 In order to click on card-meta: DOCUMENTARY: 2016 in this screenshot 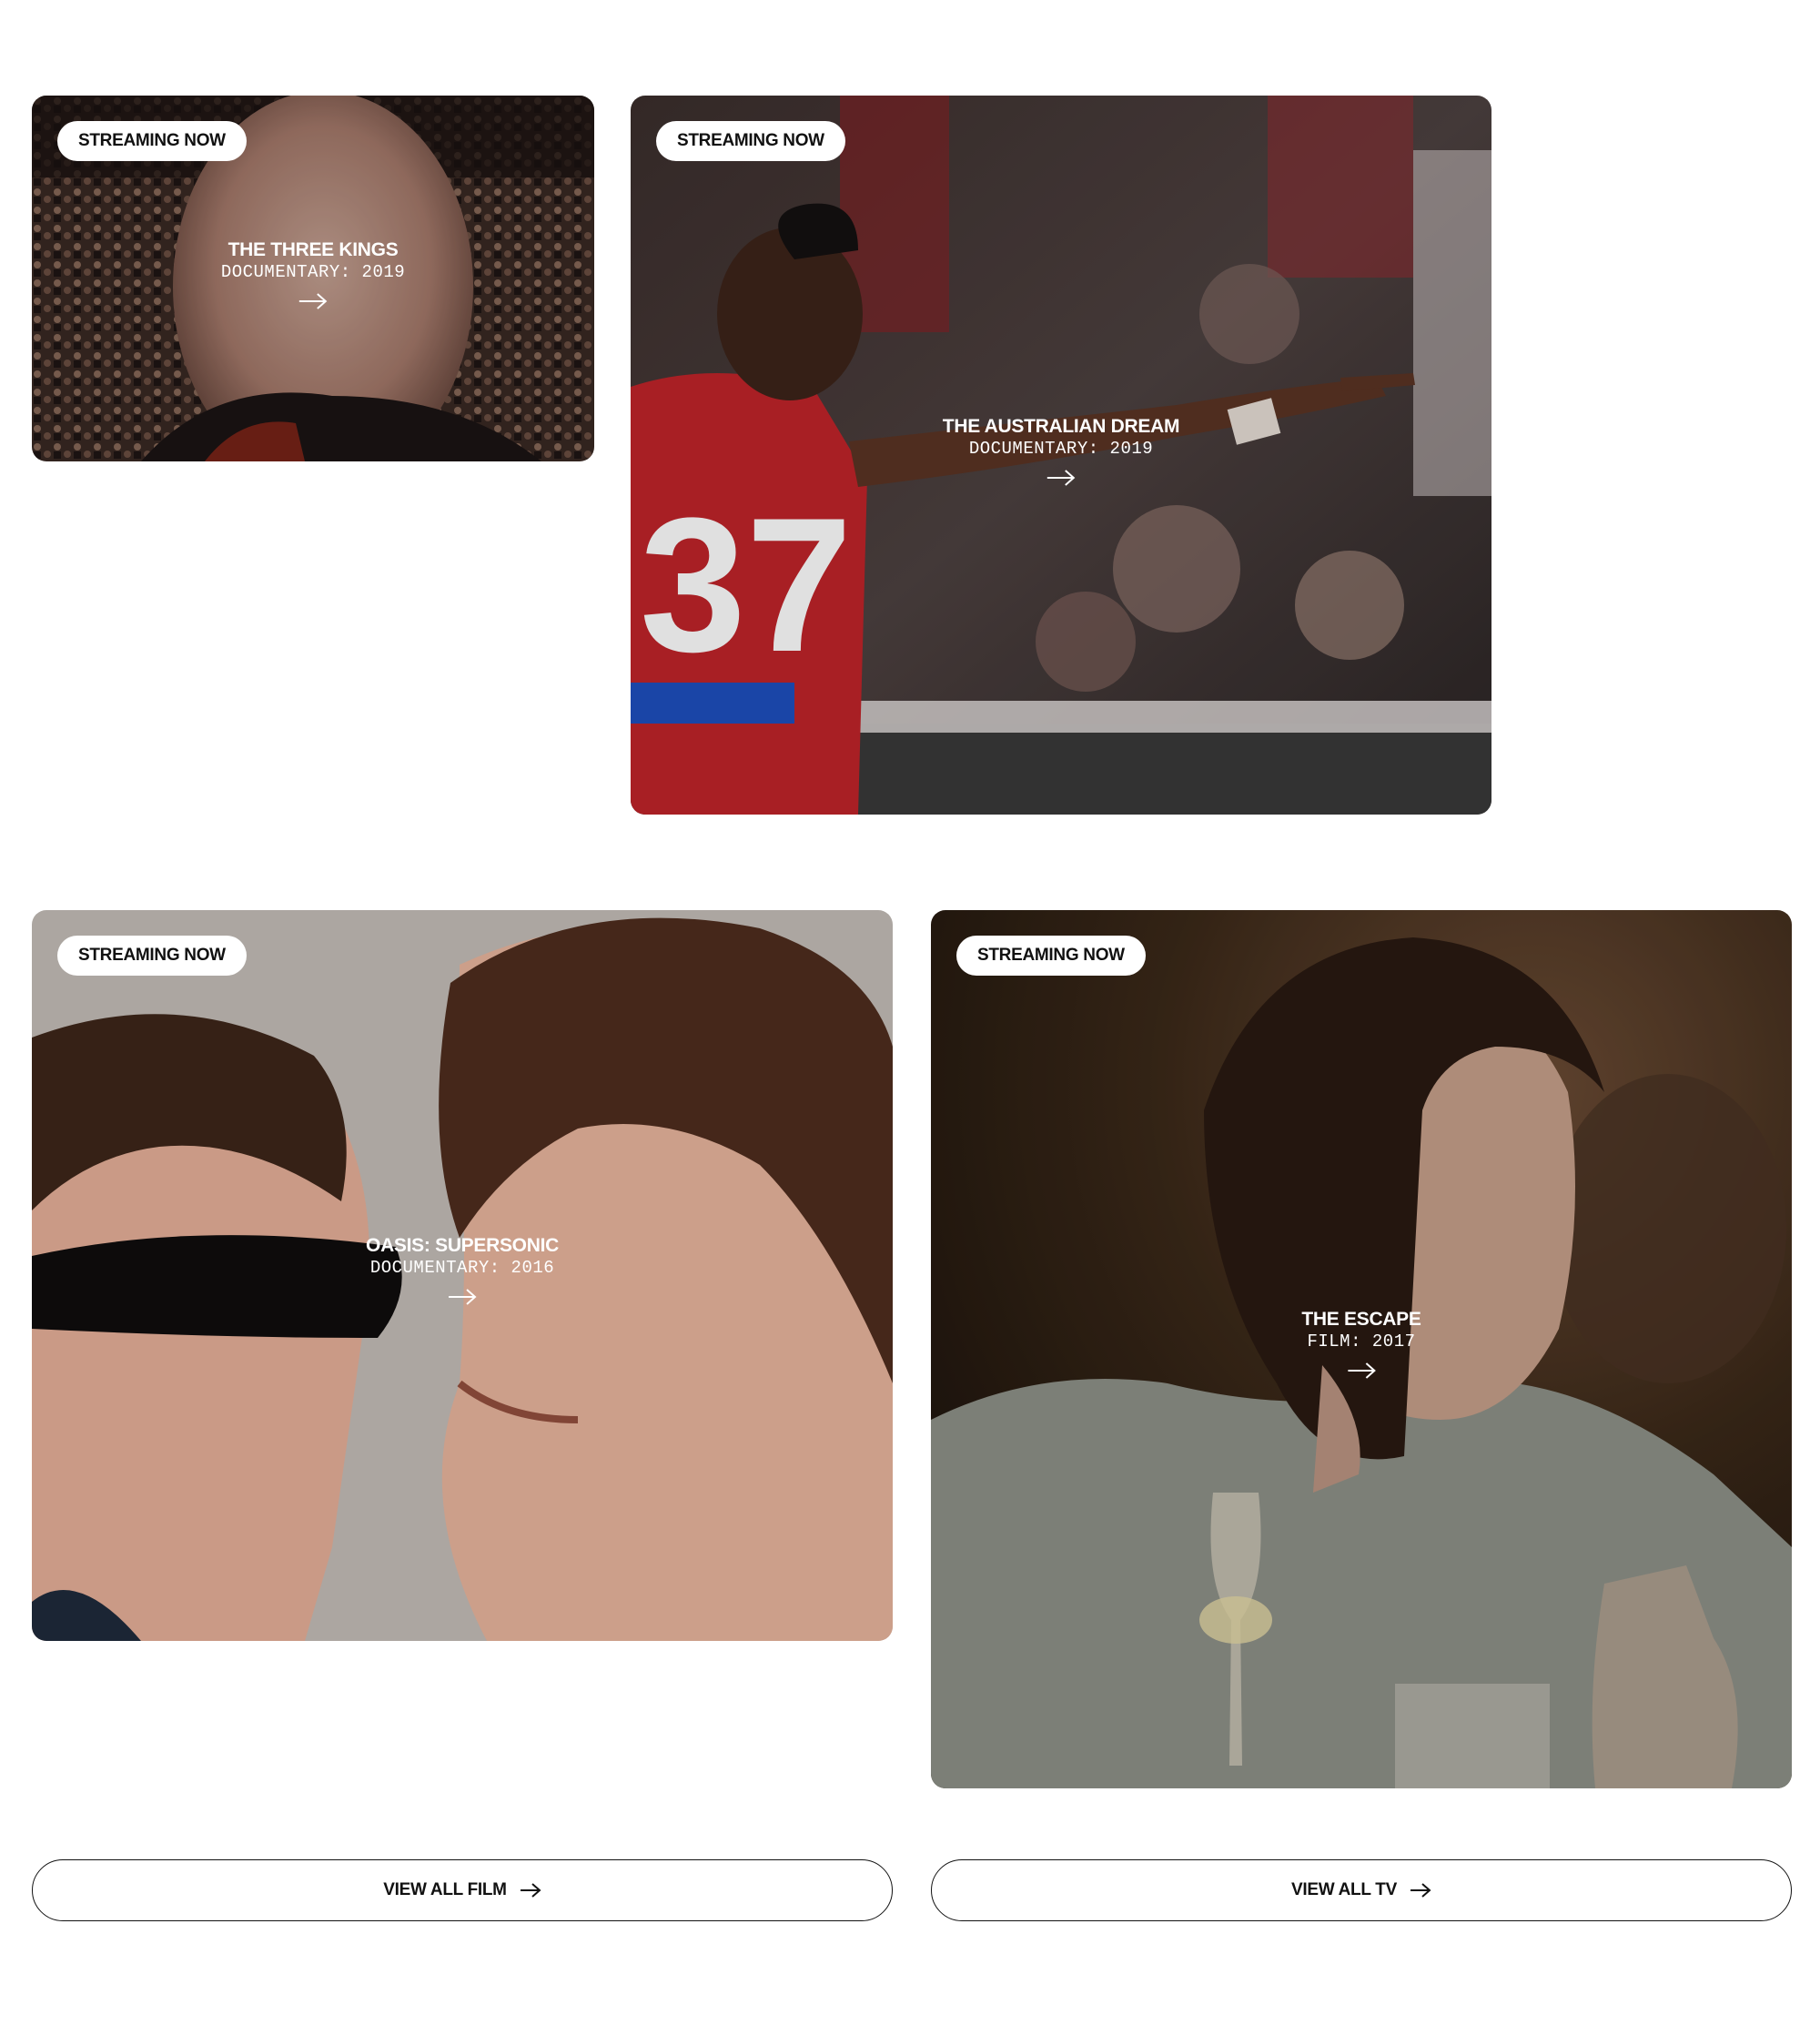, I will do `click(462, 1268)`.